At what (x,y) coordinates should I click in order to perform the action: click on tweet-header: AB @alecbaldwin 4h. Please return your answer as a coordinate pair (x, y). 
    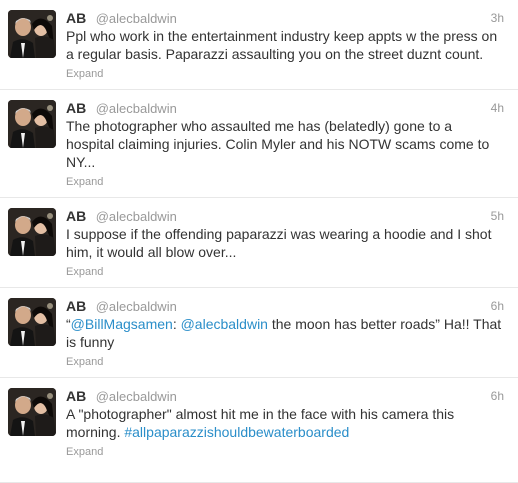
    Looking at the image, I should click on (285, 108).